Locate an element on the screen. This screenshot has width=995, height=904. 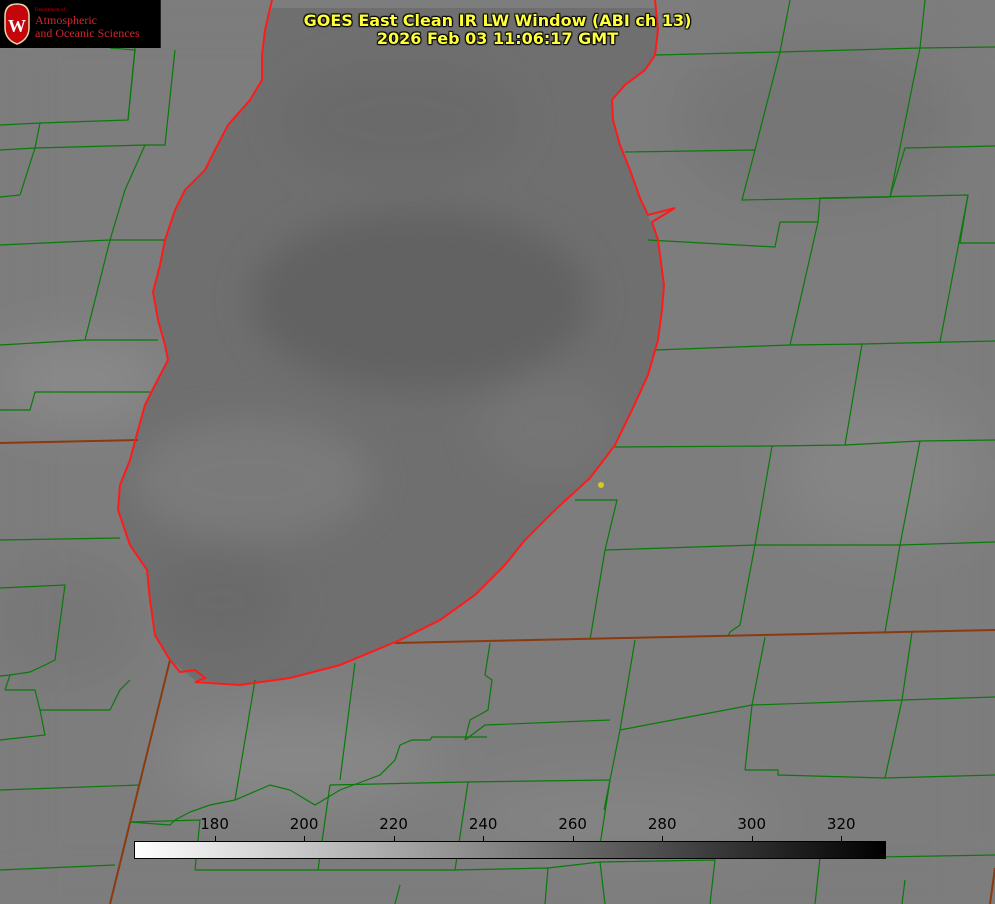
colorbar-tick-label: 320 is located at coordinates (841, 824).